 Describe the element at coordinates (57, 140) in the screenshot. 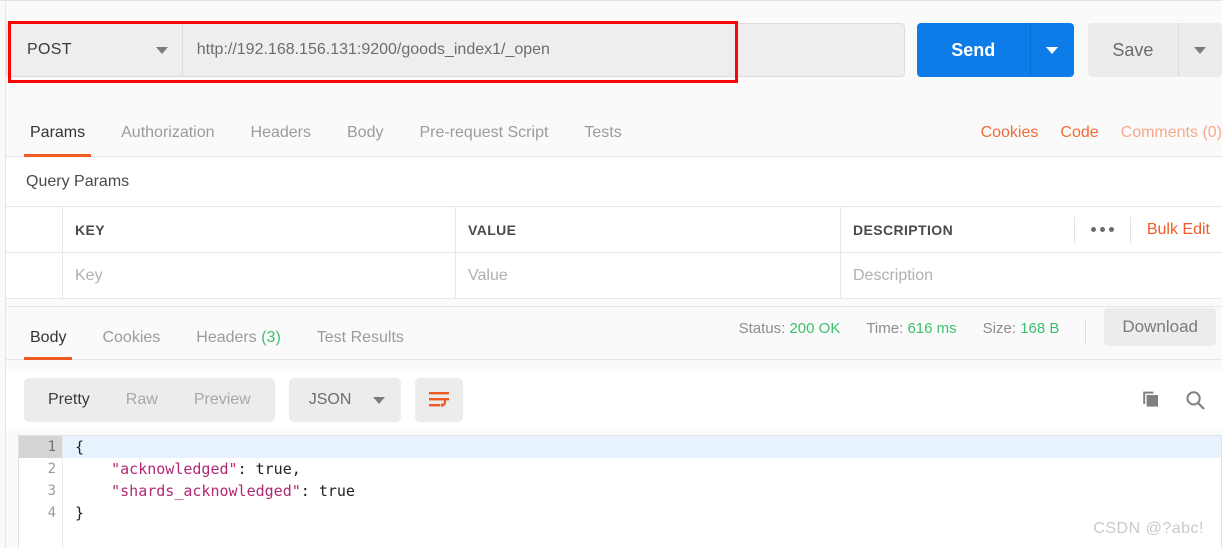

I see `tab-params: Params` at that location.